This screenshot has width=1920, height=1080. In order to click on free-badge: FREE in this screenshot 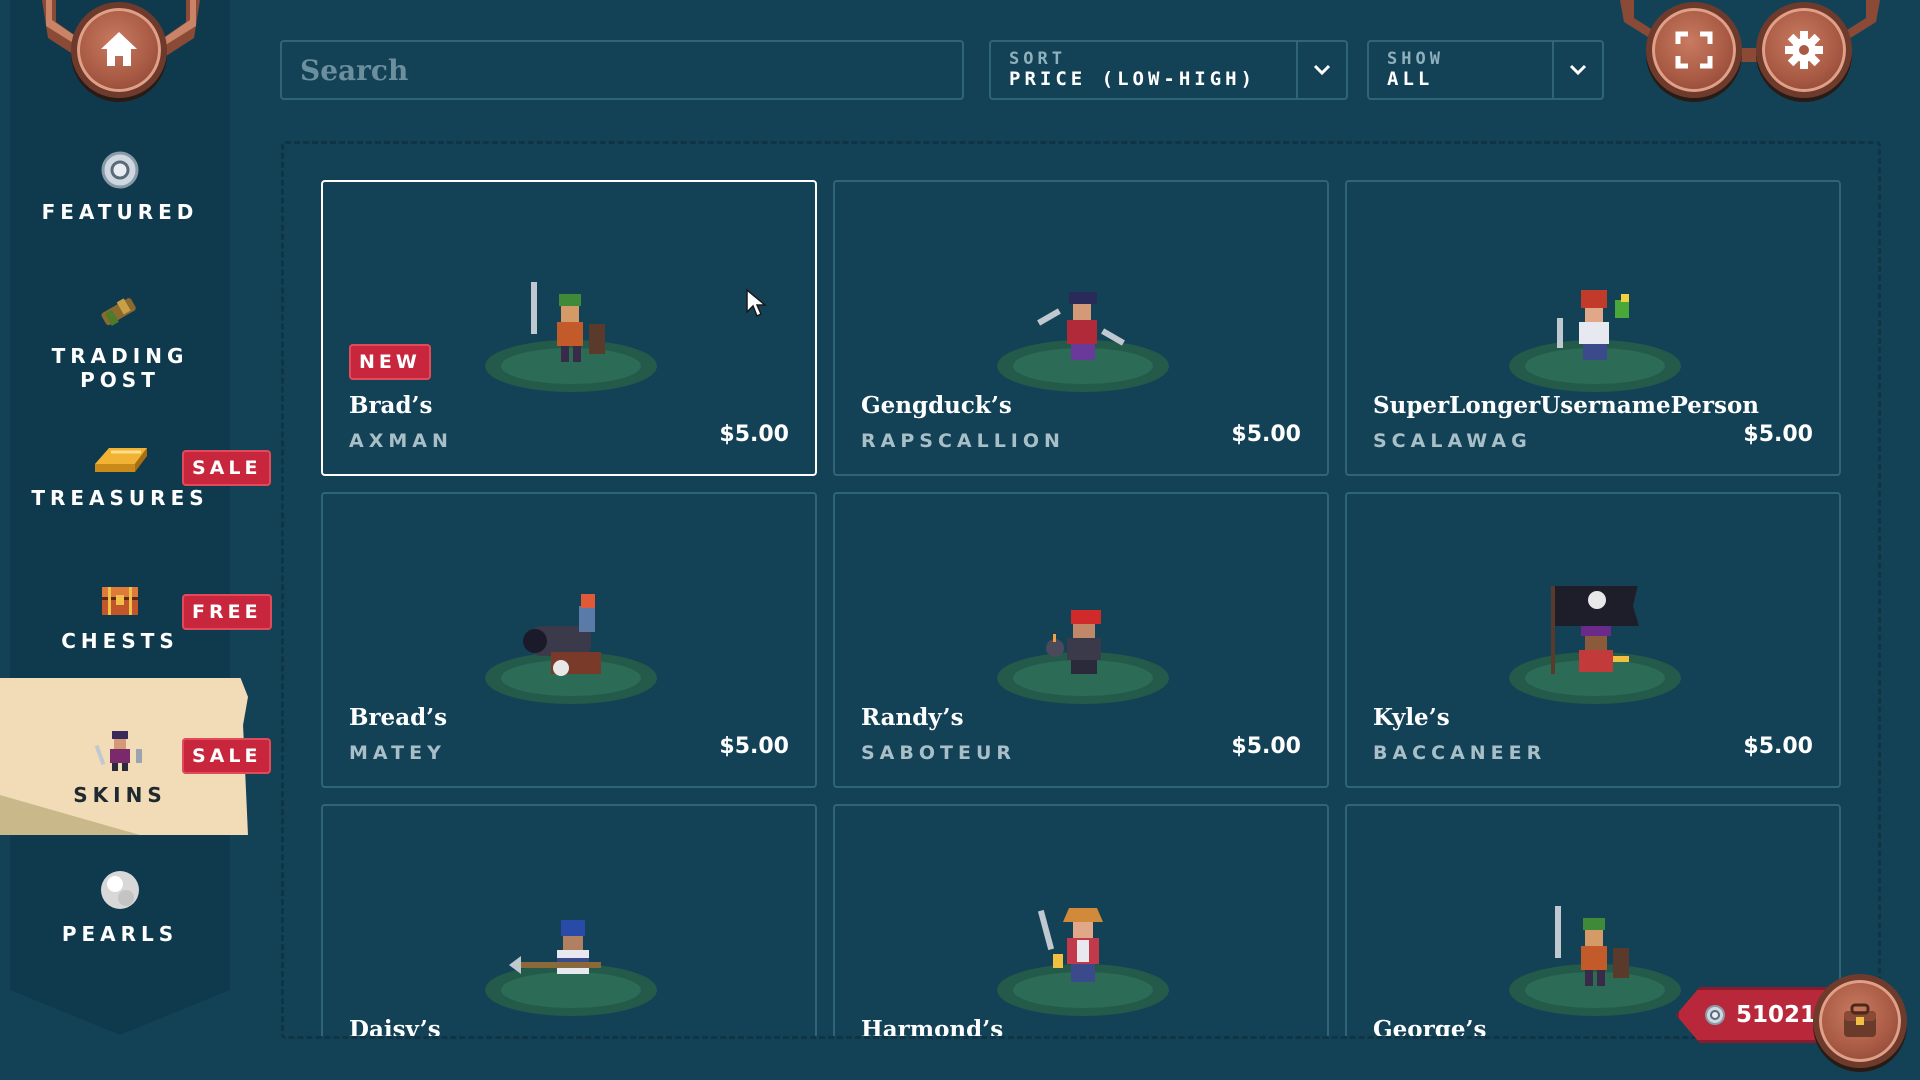, I will do `click(227, 612)`.